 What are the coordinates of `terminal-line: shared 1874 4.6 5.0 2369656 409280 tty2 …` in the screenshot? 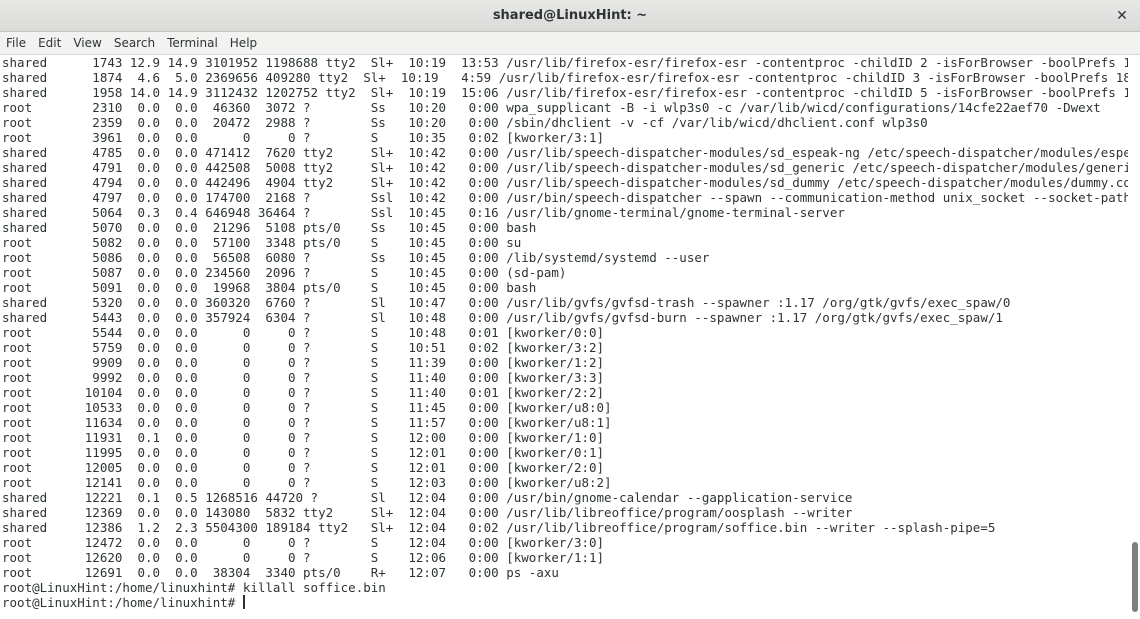 It's located at (565, 77).